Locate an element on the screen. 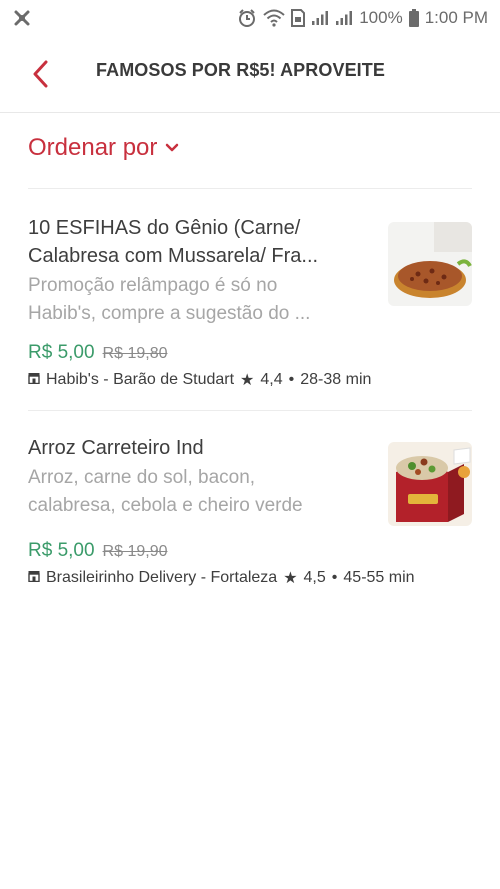 The image size is (500, 889). chevron-down-icon is located at coordinates (172, 147).